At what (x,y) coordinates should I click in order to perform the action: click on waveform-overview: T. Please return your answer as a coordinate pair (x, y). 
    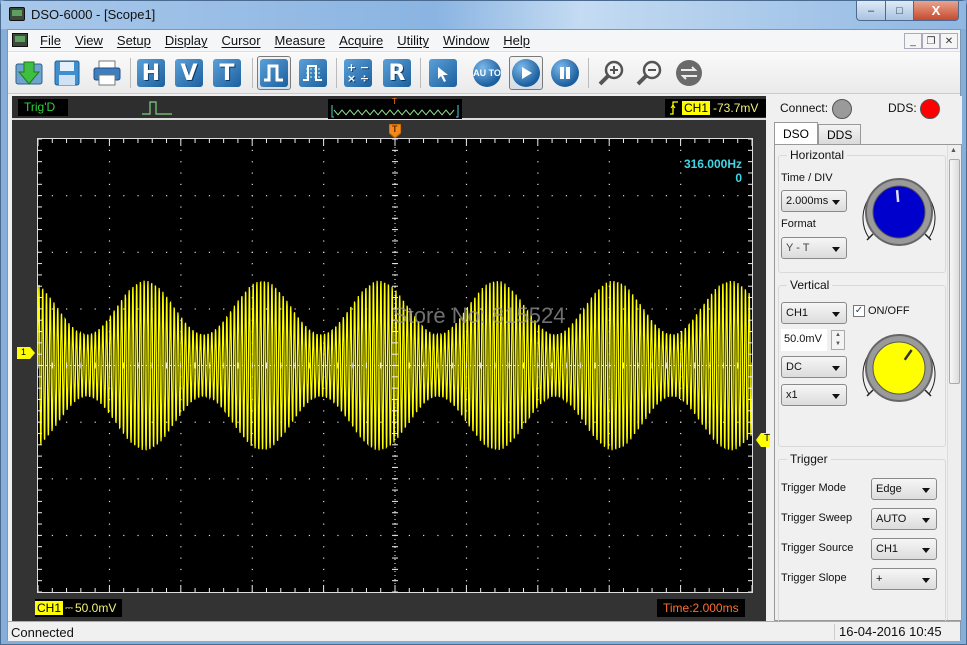
    Looking at the image, I should click on (395, 108).